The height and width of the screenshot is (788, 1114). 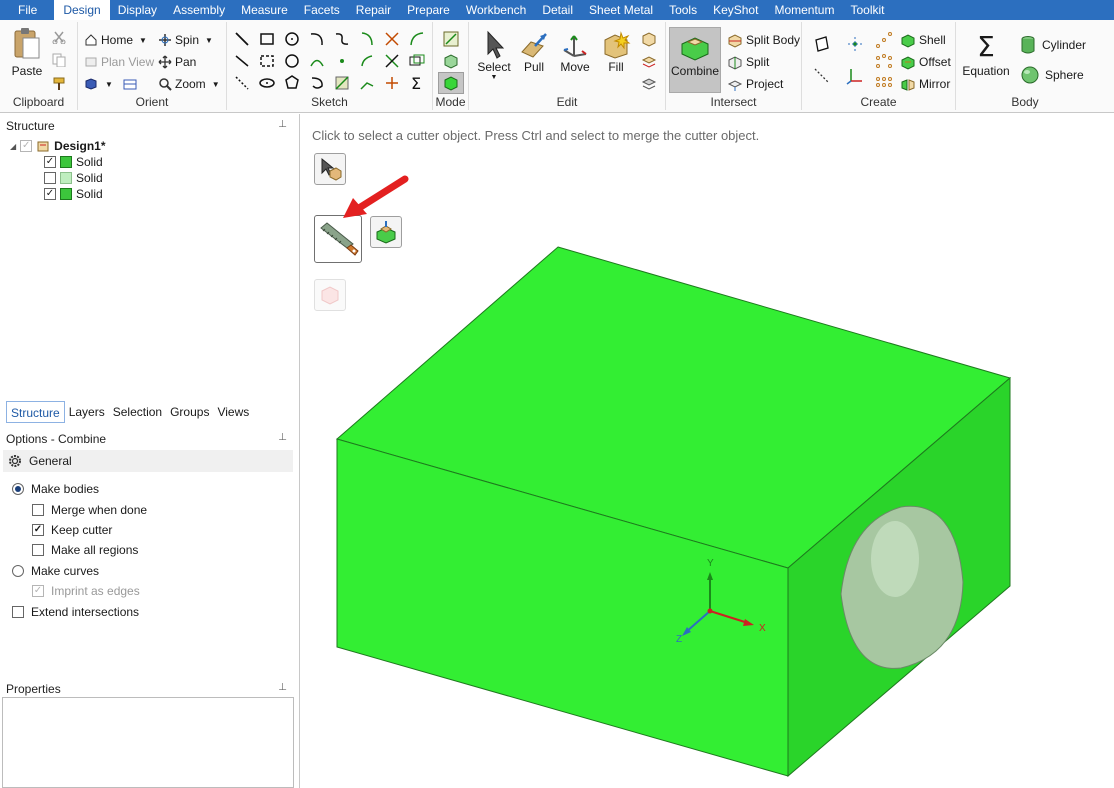 What do you see at coordinates (55, 571) in the screenshot?
I see `make-curves-radio: Make curves` at bounding box center [55, 571].